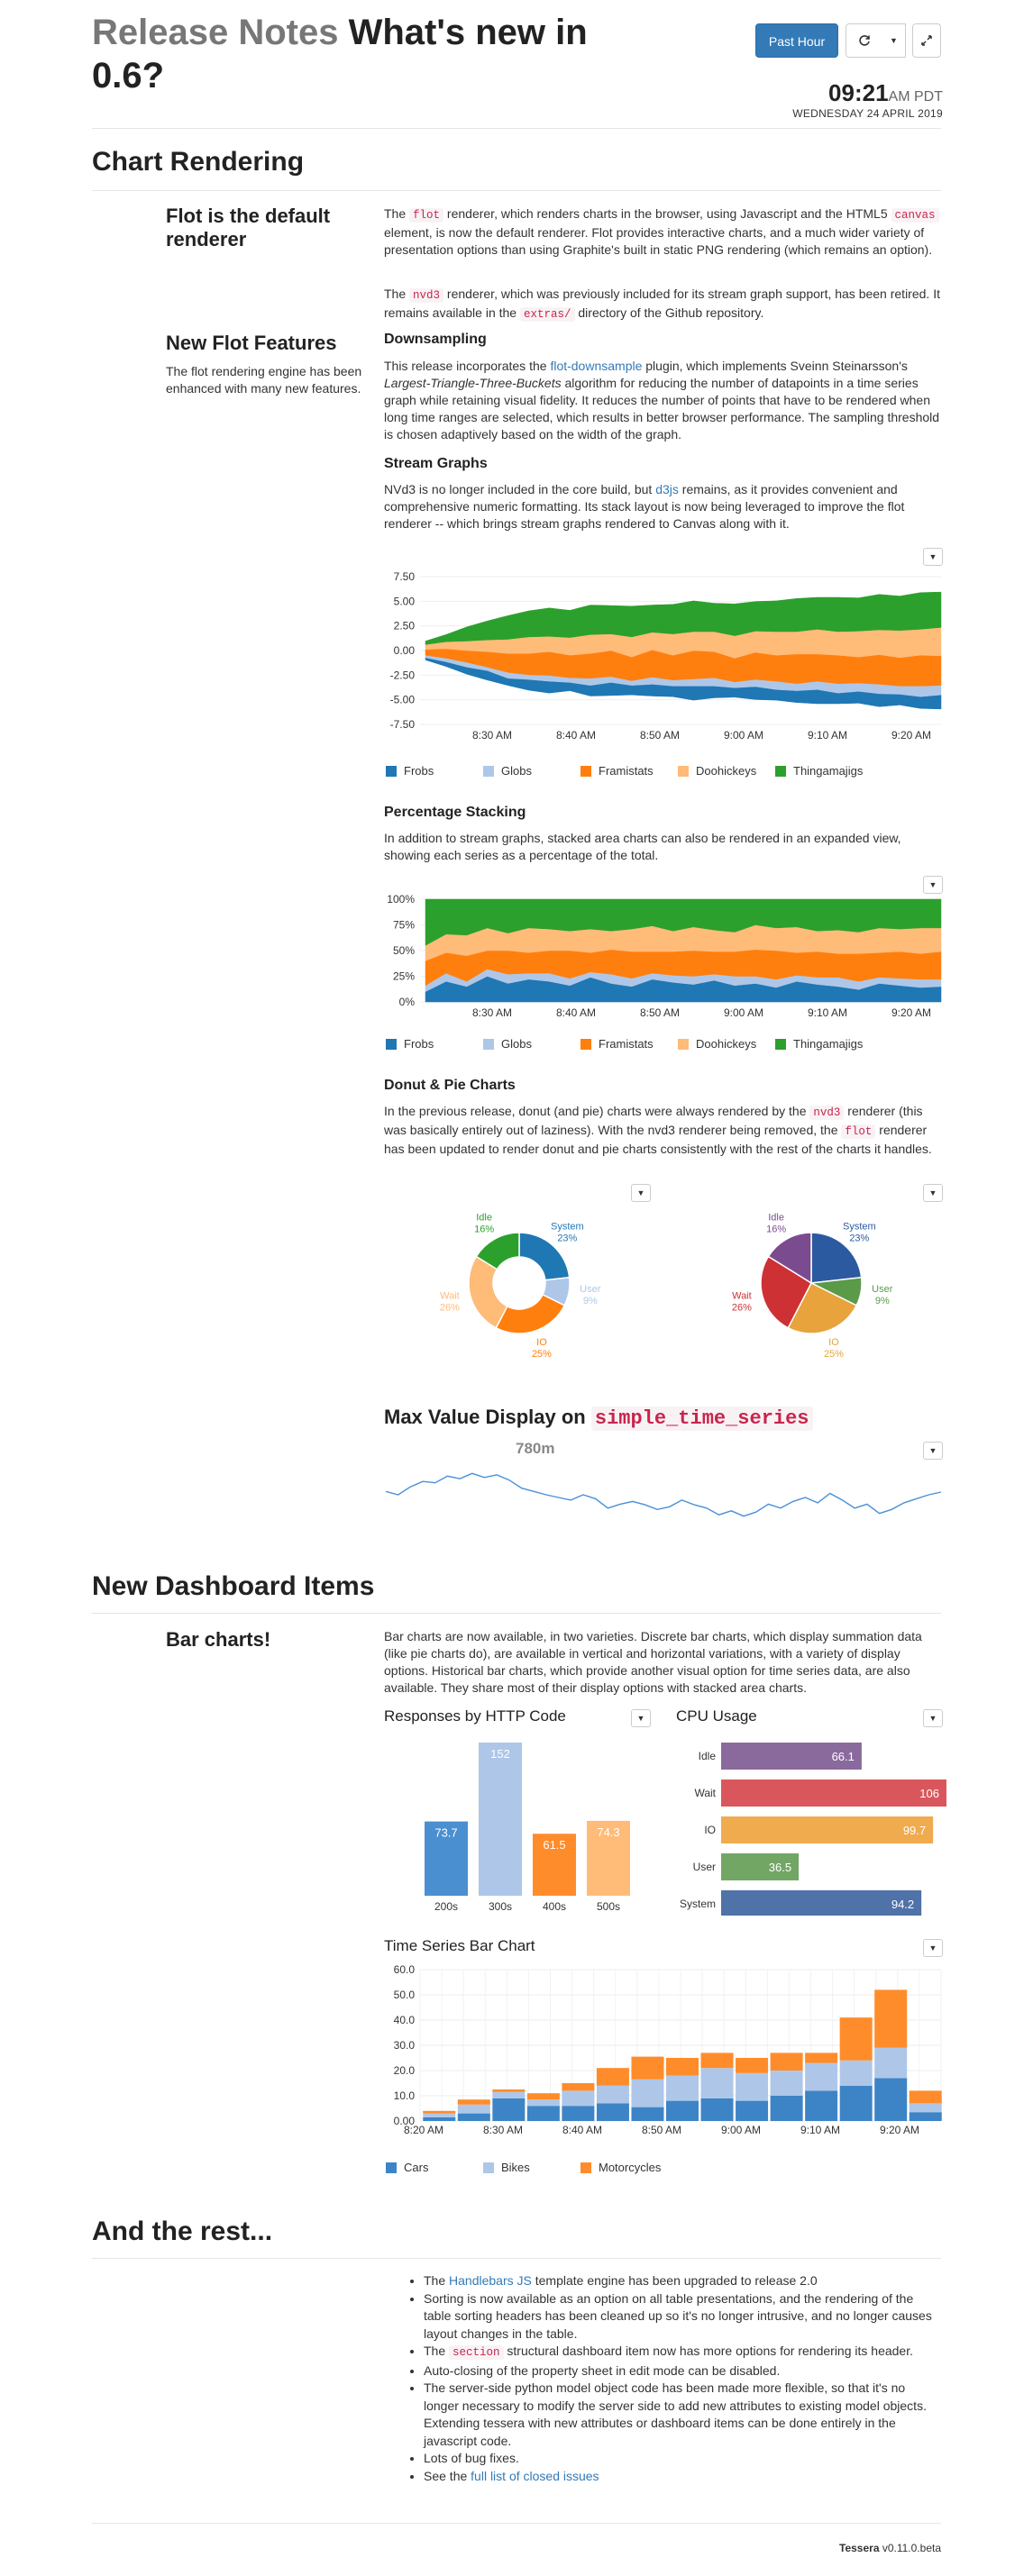  What do you see at coordinates (827, 1829) in the screenshot?
I see `bar-io` at bounding box center [827, 1829].